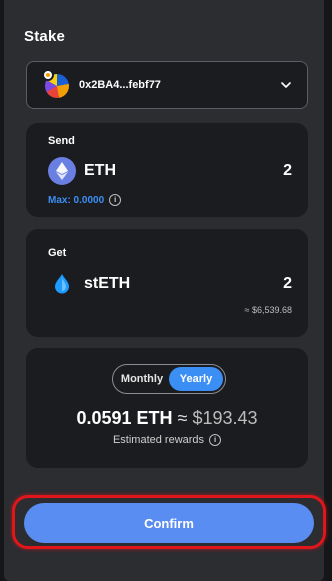  What do you see at coordinates (182, 418) in the screenshot?
I see `approx-symbol: ≈` at bounding box center [182, 418].